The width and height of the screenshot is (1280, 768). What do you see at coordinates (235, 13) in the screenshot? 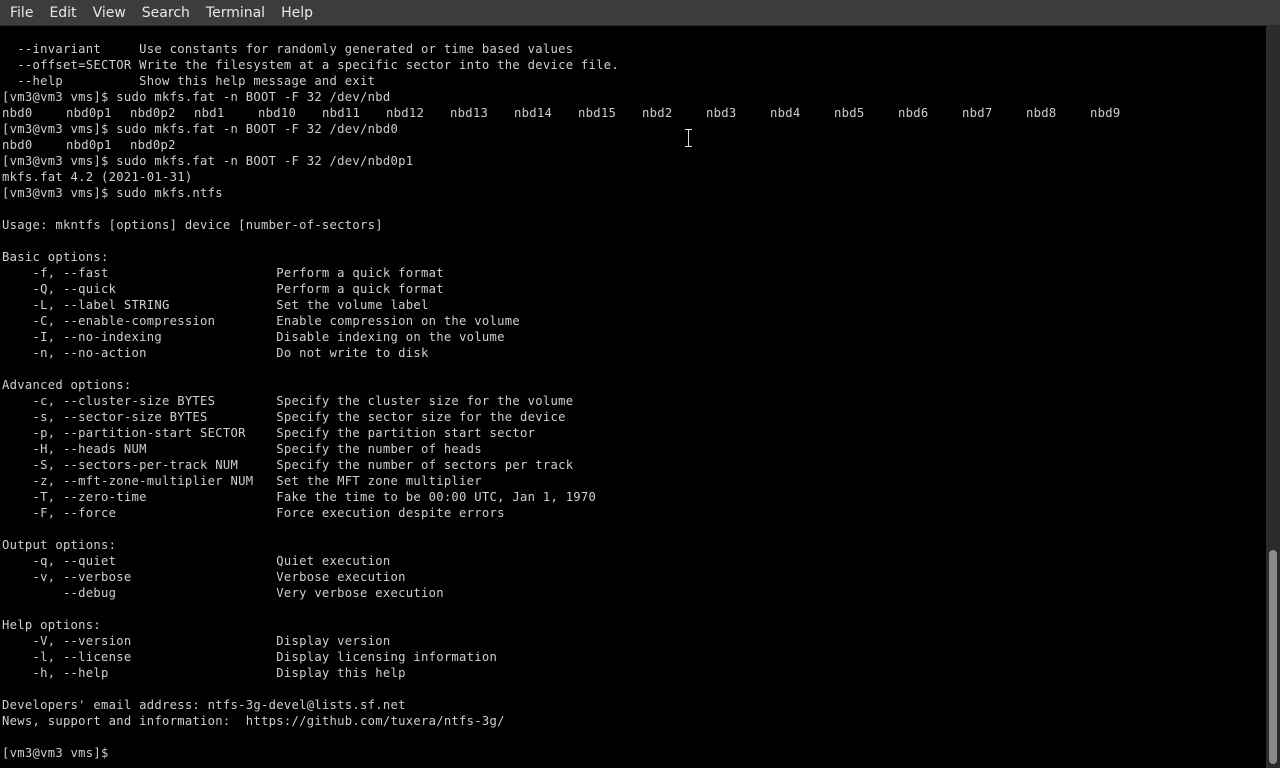
I see `menu-terminal: Terminal` at bounding box center [235, 13].